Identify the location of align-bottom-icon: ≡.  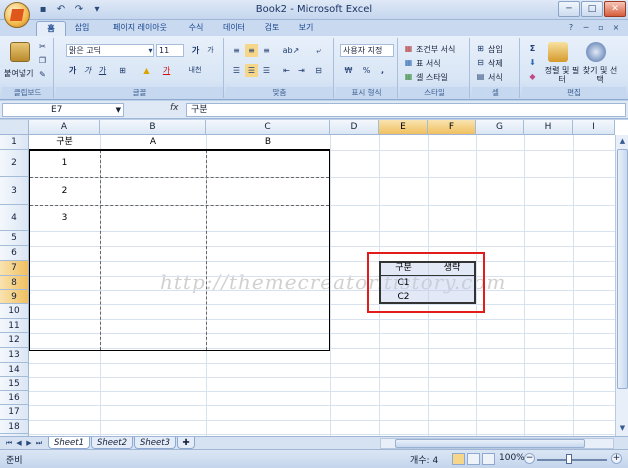
(266, 50).